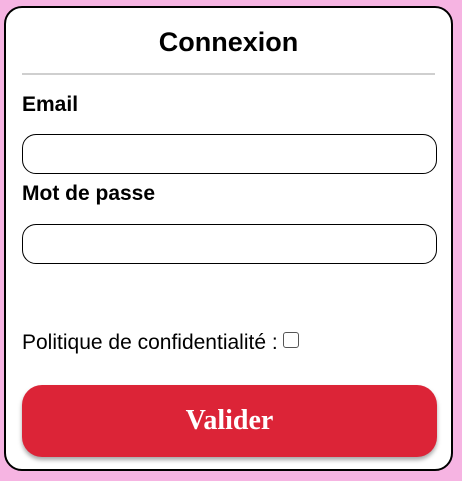 This screenshot has height=481, width=462. I want to click on submit-button: Valider, so click(229, 421).